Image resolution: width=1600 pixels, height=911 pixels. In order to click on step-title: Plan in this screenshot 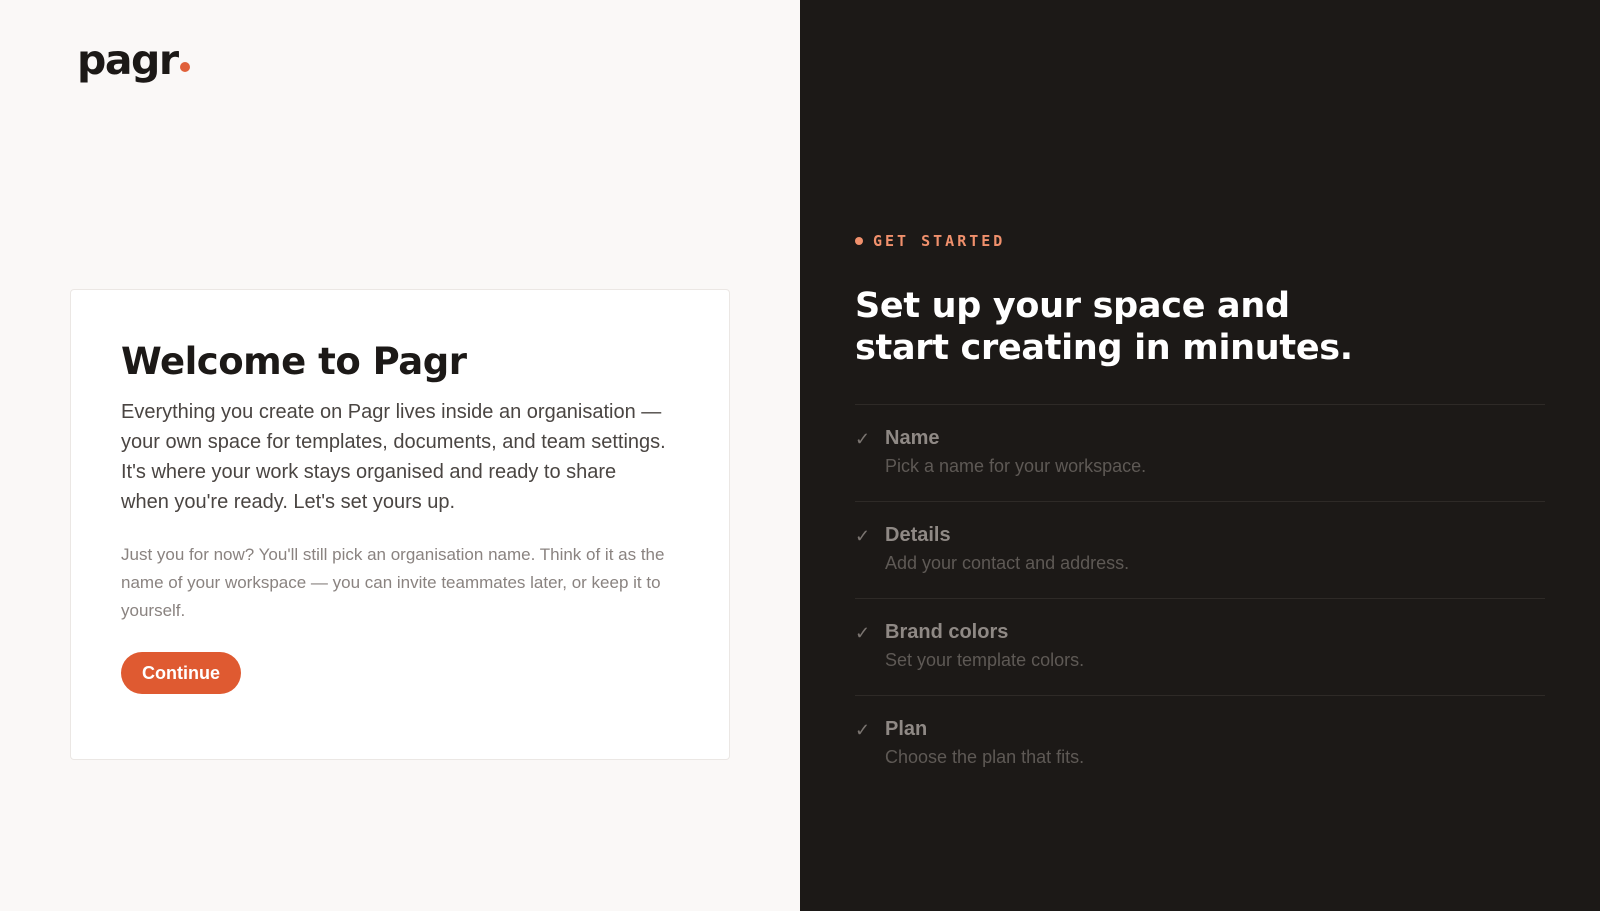, I will do `click(906, 729)`.